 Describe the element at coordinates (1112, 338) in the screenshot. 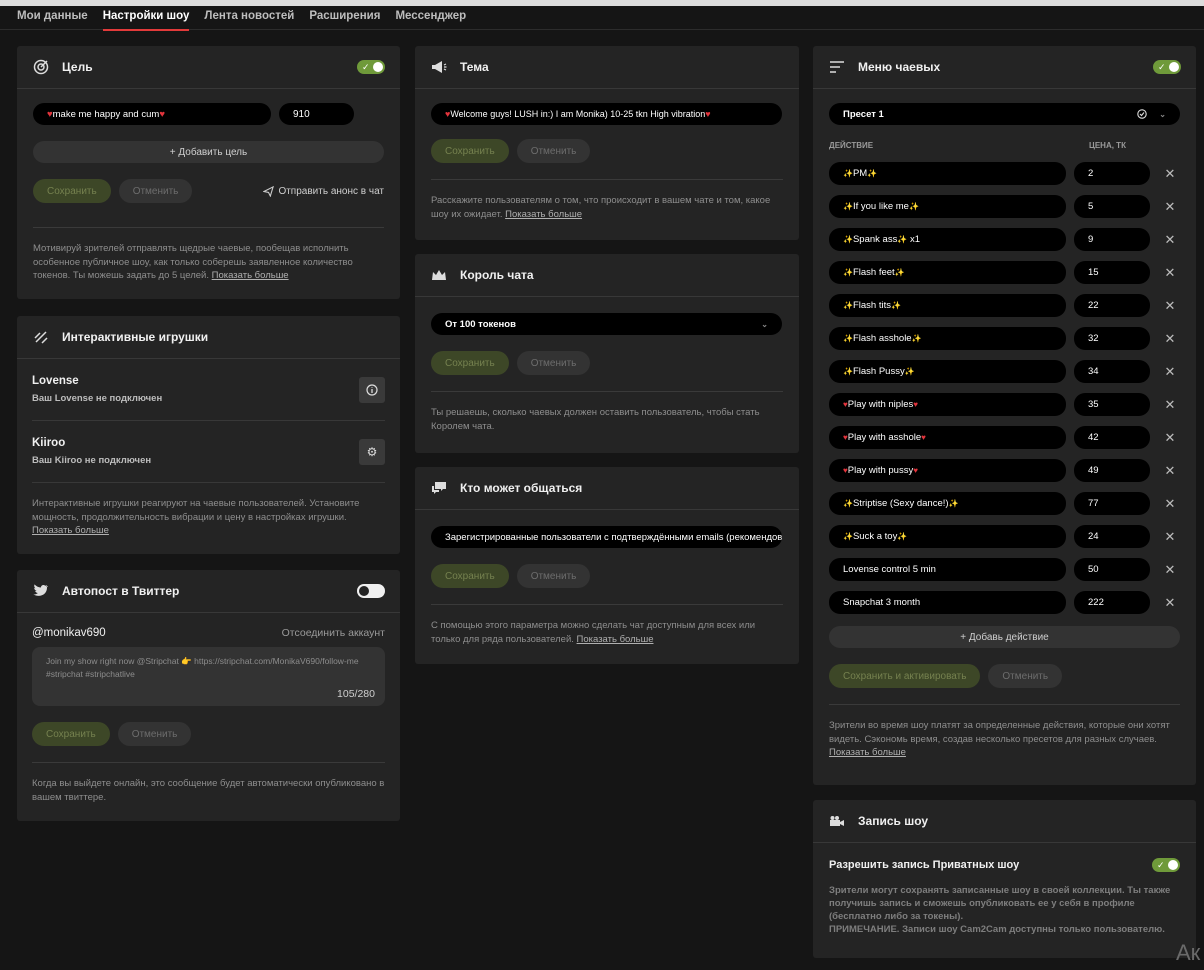

I see `tip-price-input: 32` at that location.